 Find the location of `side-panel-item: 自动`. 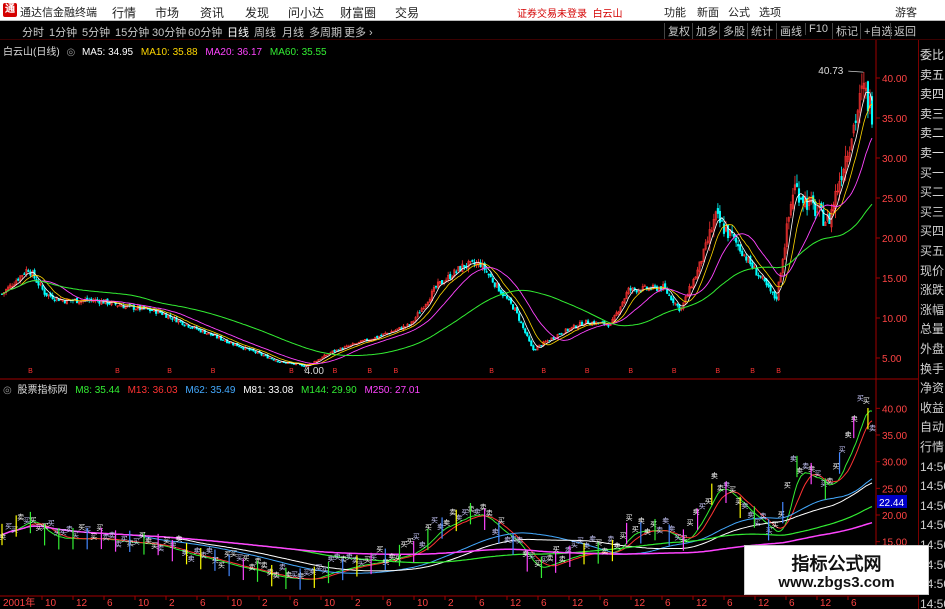

side-panel-item: 自动 is located at coordinates (932, 427).